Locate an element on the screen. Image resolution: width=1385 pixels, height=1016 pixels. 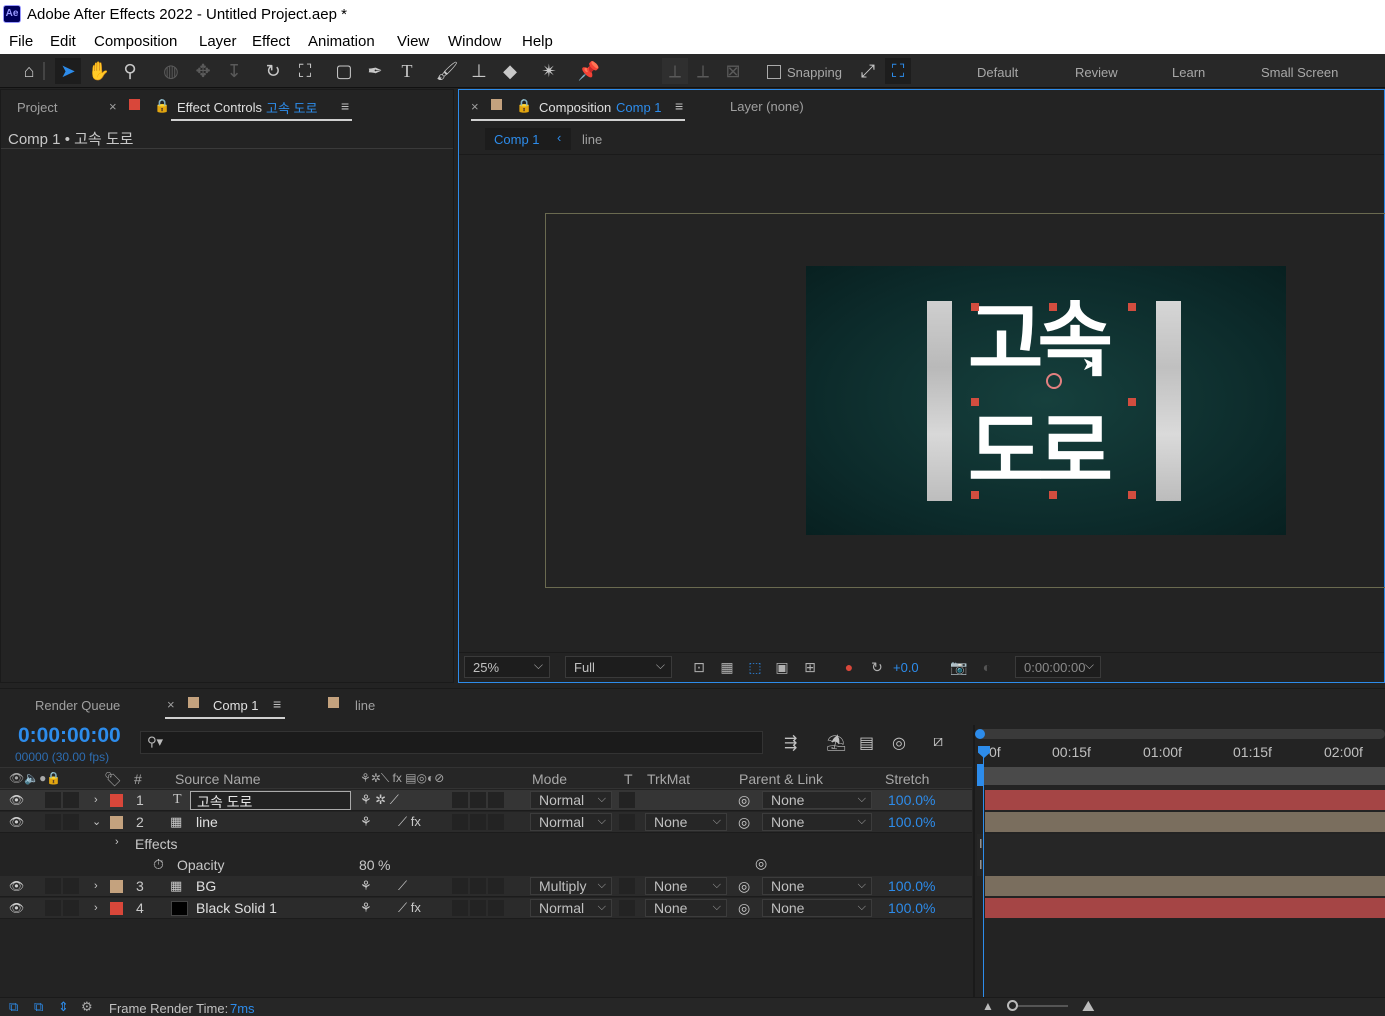
selection-tool-icon: ➤ is located at coordinates (68, 71).